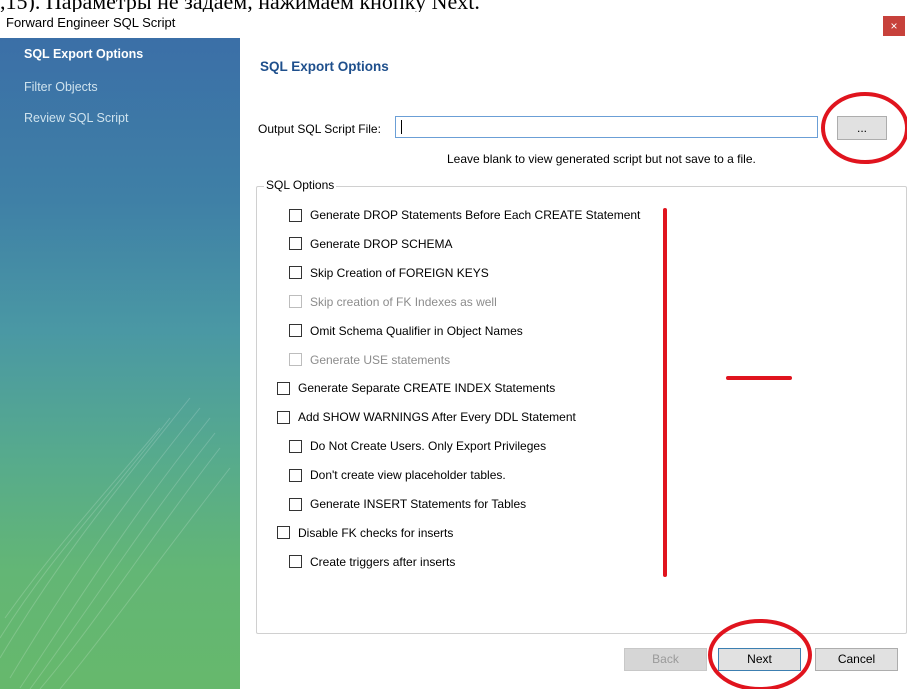 This screenshot has width=907, height=689. Describe the element at coordinates (418, 504) in the screenshot. I see `option-label: Generate INSERT Statements for Tables` at that location.